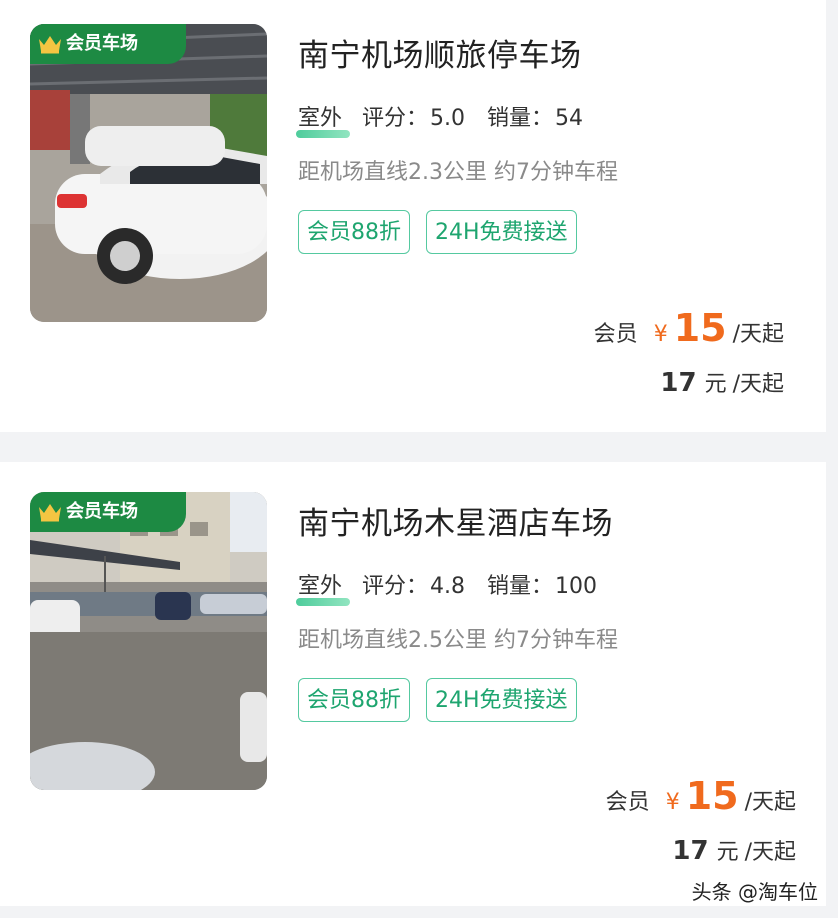 The height and width of the screenshot is (918, 838). What do you see at coordinates (320, 118) in the screenshot?
I see `parking-type-label: 室外` at bounding box center [320, 118].